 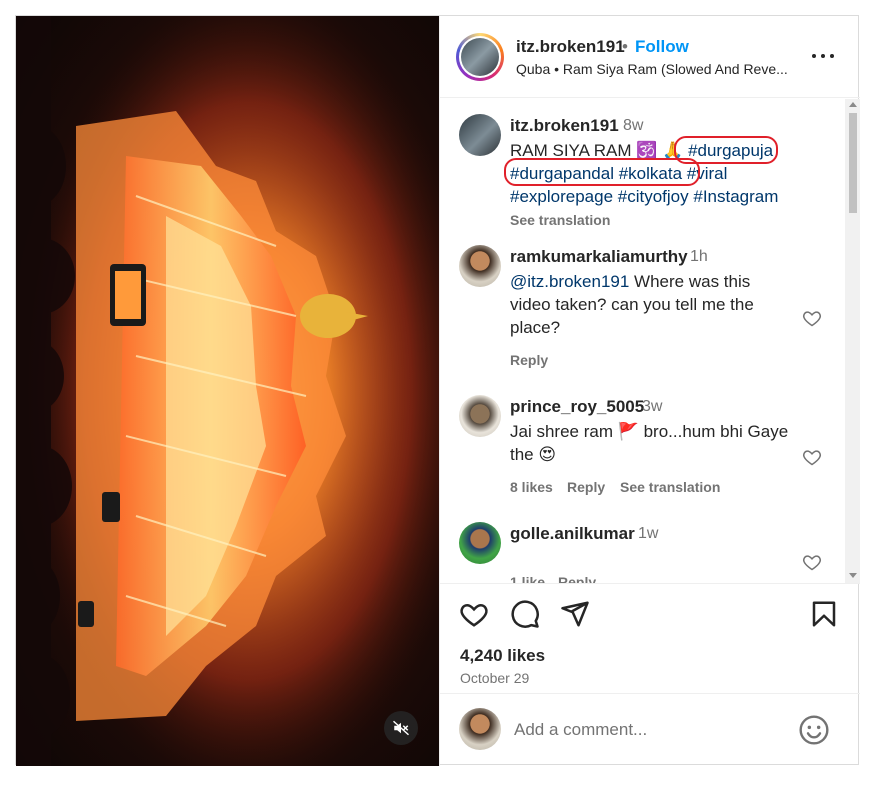 What do you see at coordinates (535, 327) in the screenshot?
I see `comment-line: place?` at bounding box center [535, 327].